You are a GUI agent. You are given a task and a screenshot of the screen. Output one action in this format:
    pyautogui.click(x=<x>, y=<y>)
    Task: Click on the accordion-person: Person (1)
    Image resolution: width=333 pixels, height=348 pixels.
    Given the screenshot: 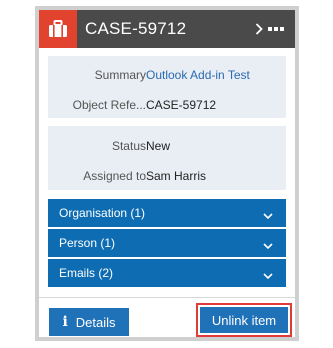 What is the action you would take?
    pyautogui.click(x=167, y=243)
    